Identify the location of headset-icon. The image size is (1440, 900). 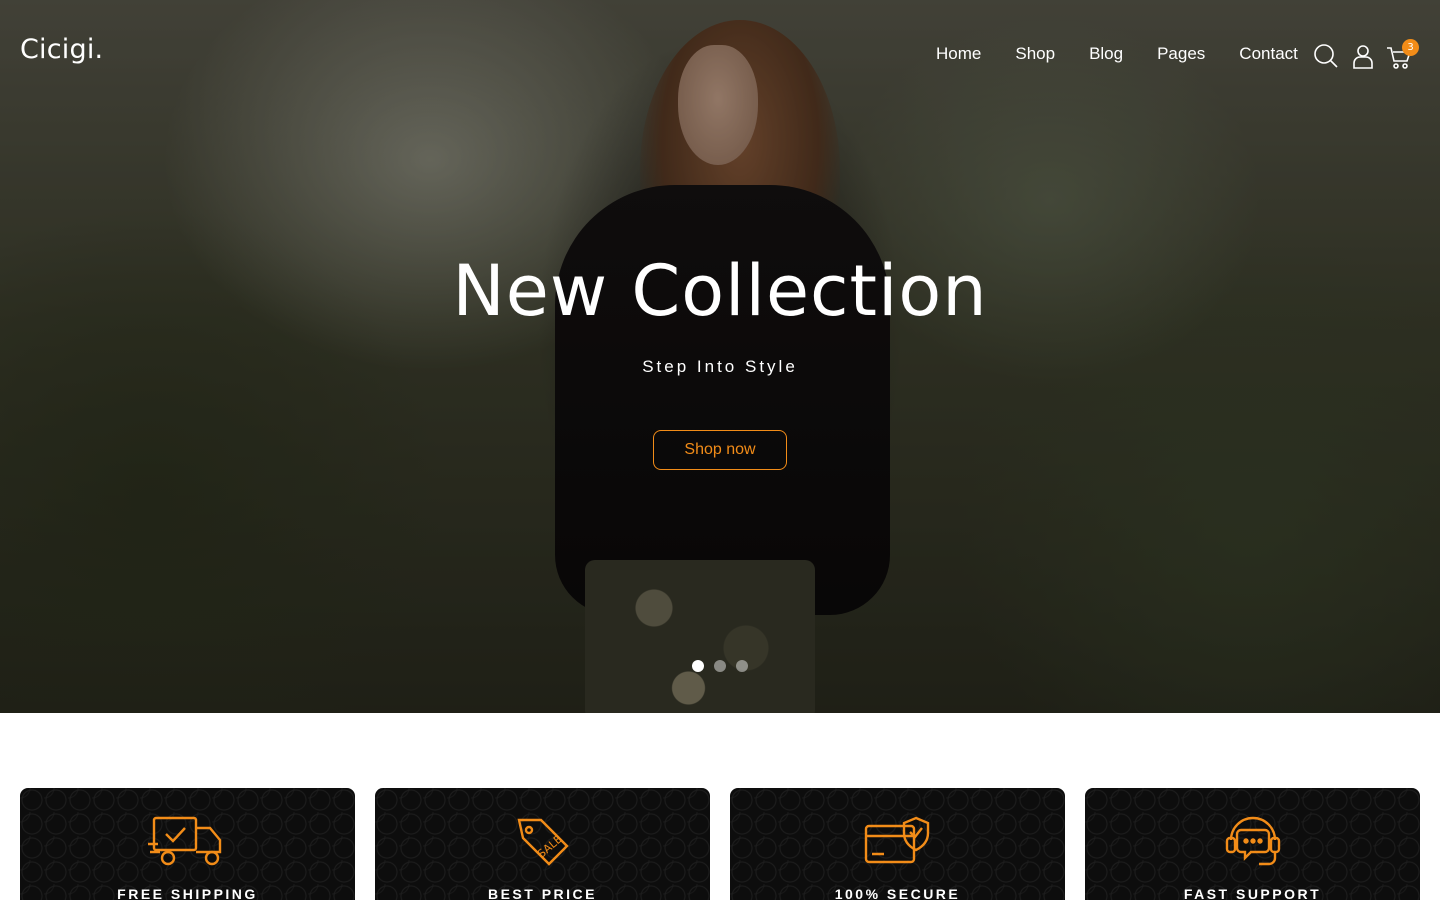
(1252, 841).